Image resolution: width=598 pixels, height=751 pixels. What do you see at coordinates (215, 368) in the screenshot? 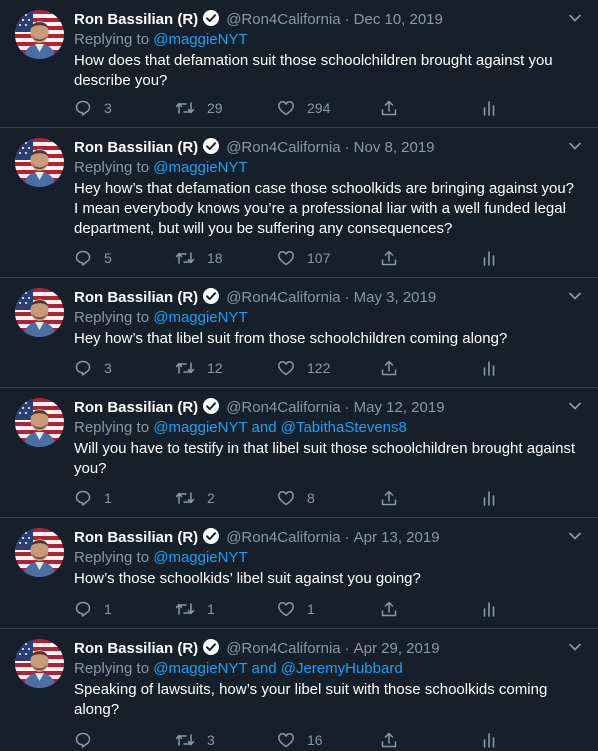
I see `retweet-count: 12` at bounding box center [215, 368].